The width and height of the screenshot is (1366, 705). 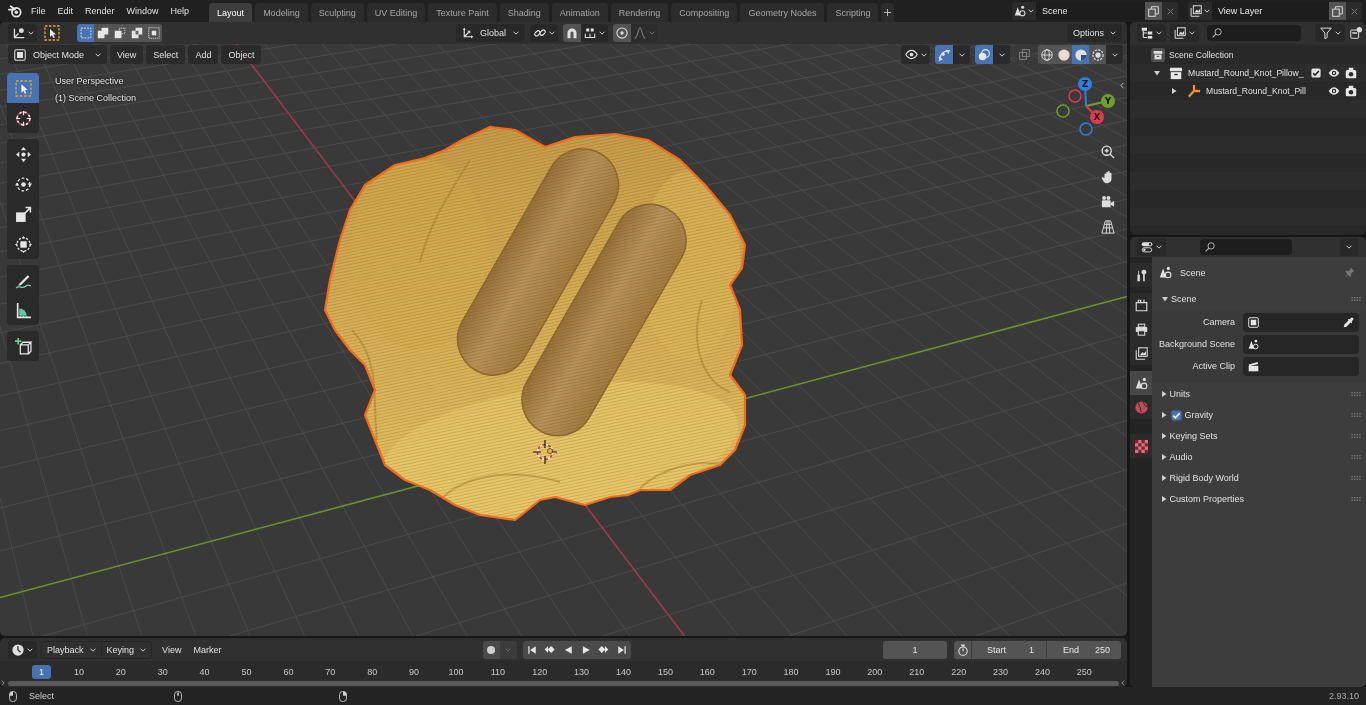 I want to click on end-frame-field: End 250, so click(x=1083, y=649).